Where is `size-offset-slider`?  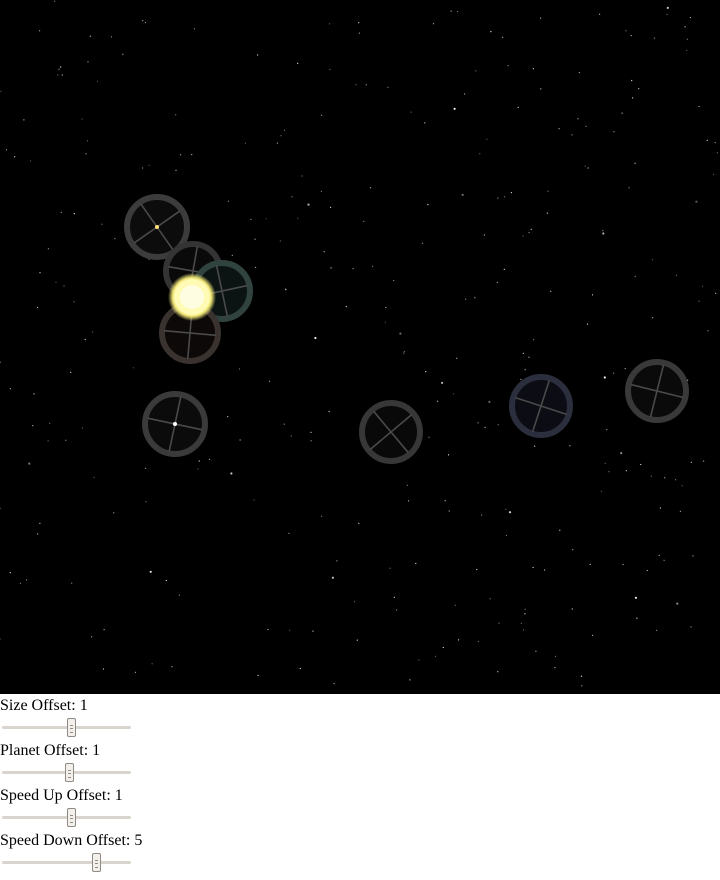
size-offset-slider is located at coordinates (66, 728).